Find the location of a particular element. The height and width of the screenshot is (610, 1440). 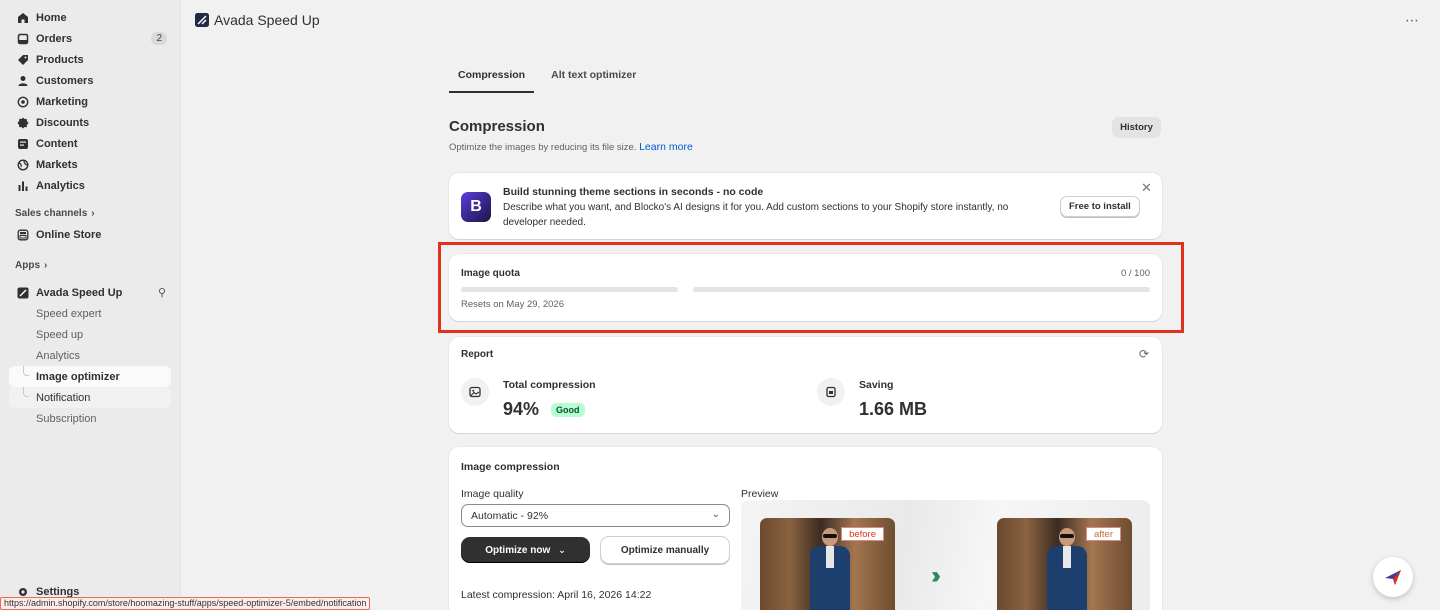

sidebar-item-online-store: Online Store is located at coordinates (90, 234).